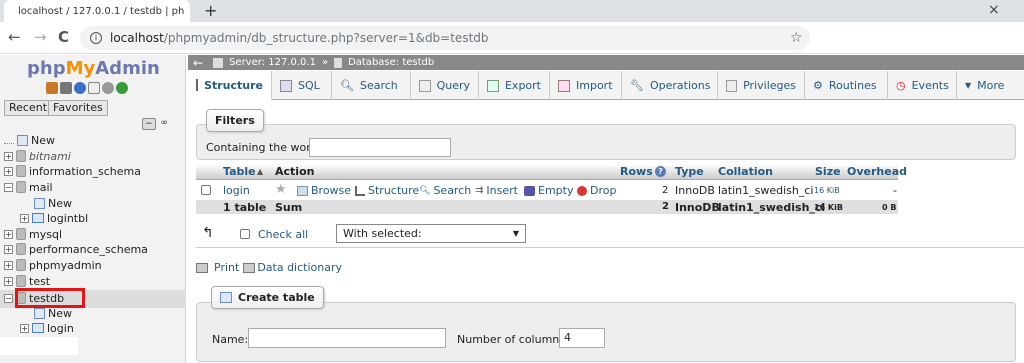  I want to click on summary-size: 16 KiB, so click(828, 207).